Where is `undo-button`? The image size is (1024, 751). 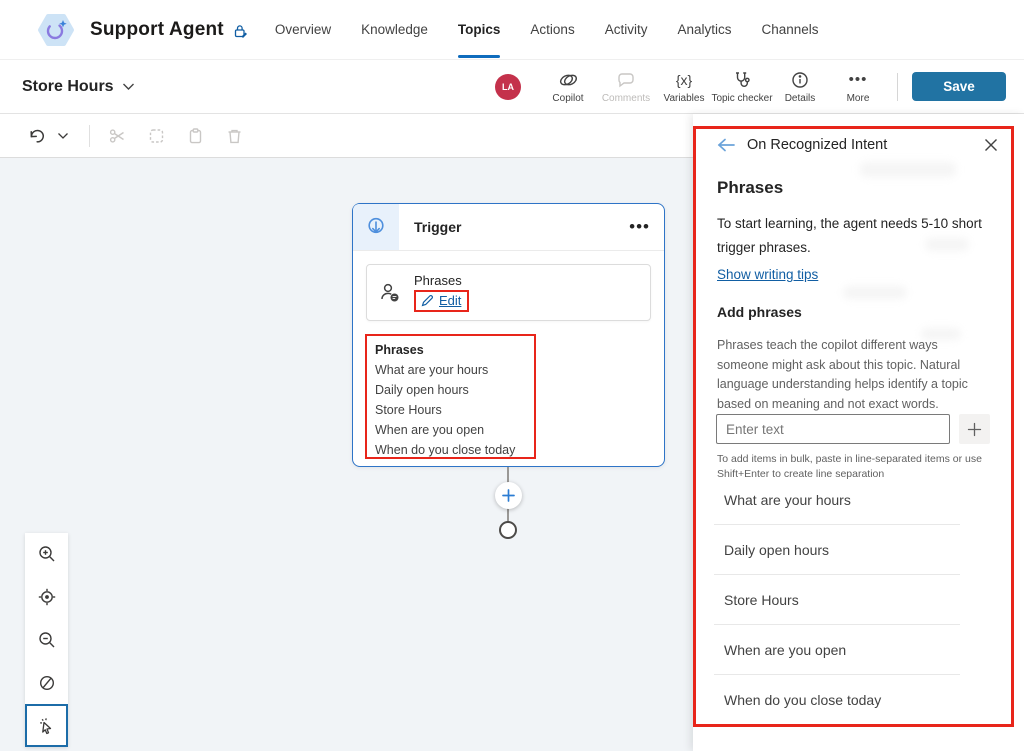 undo-button is located at coordinates (37, 136).